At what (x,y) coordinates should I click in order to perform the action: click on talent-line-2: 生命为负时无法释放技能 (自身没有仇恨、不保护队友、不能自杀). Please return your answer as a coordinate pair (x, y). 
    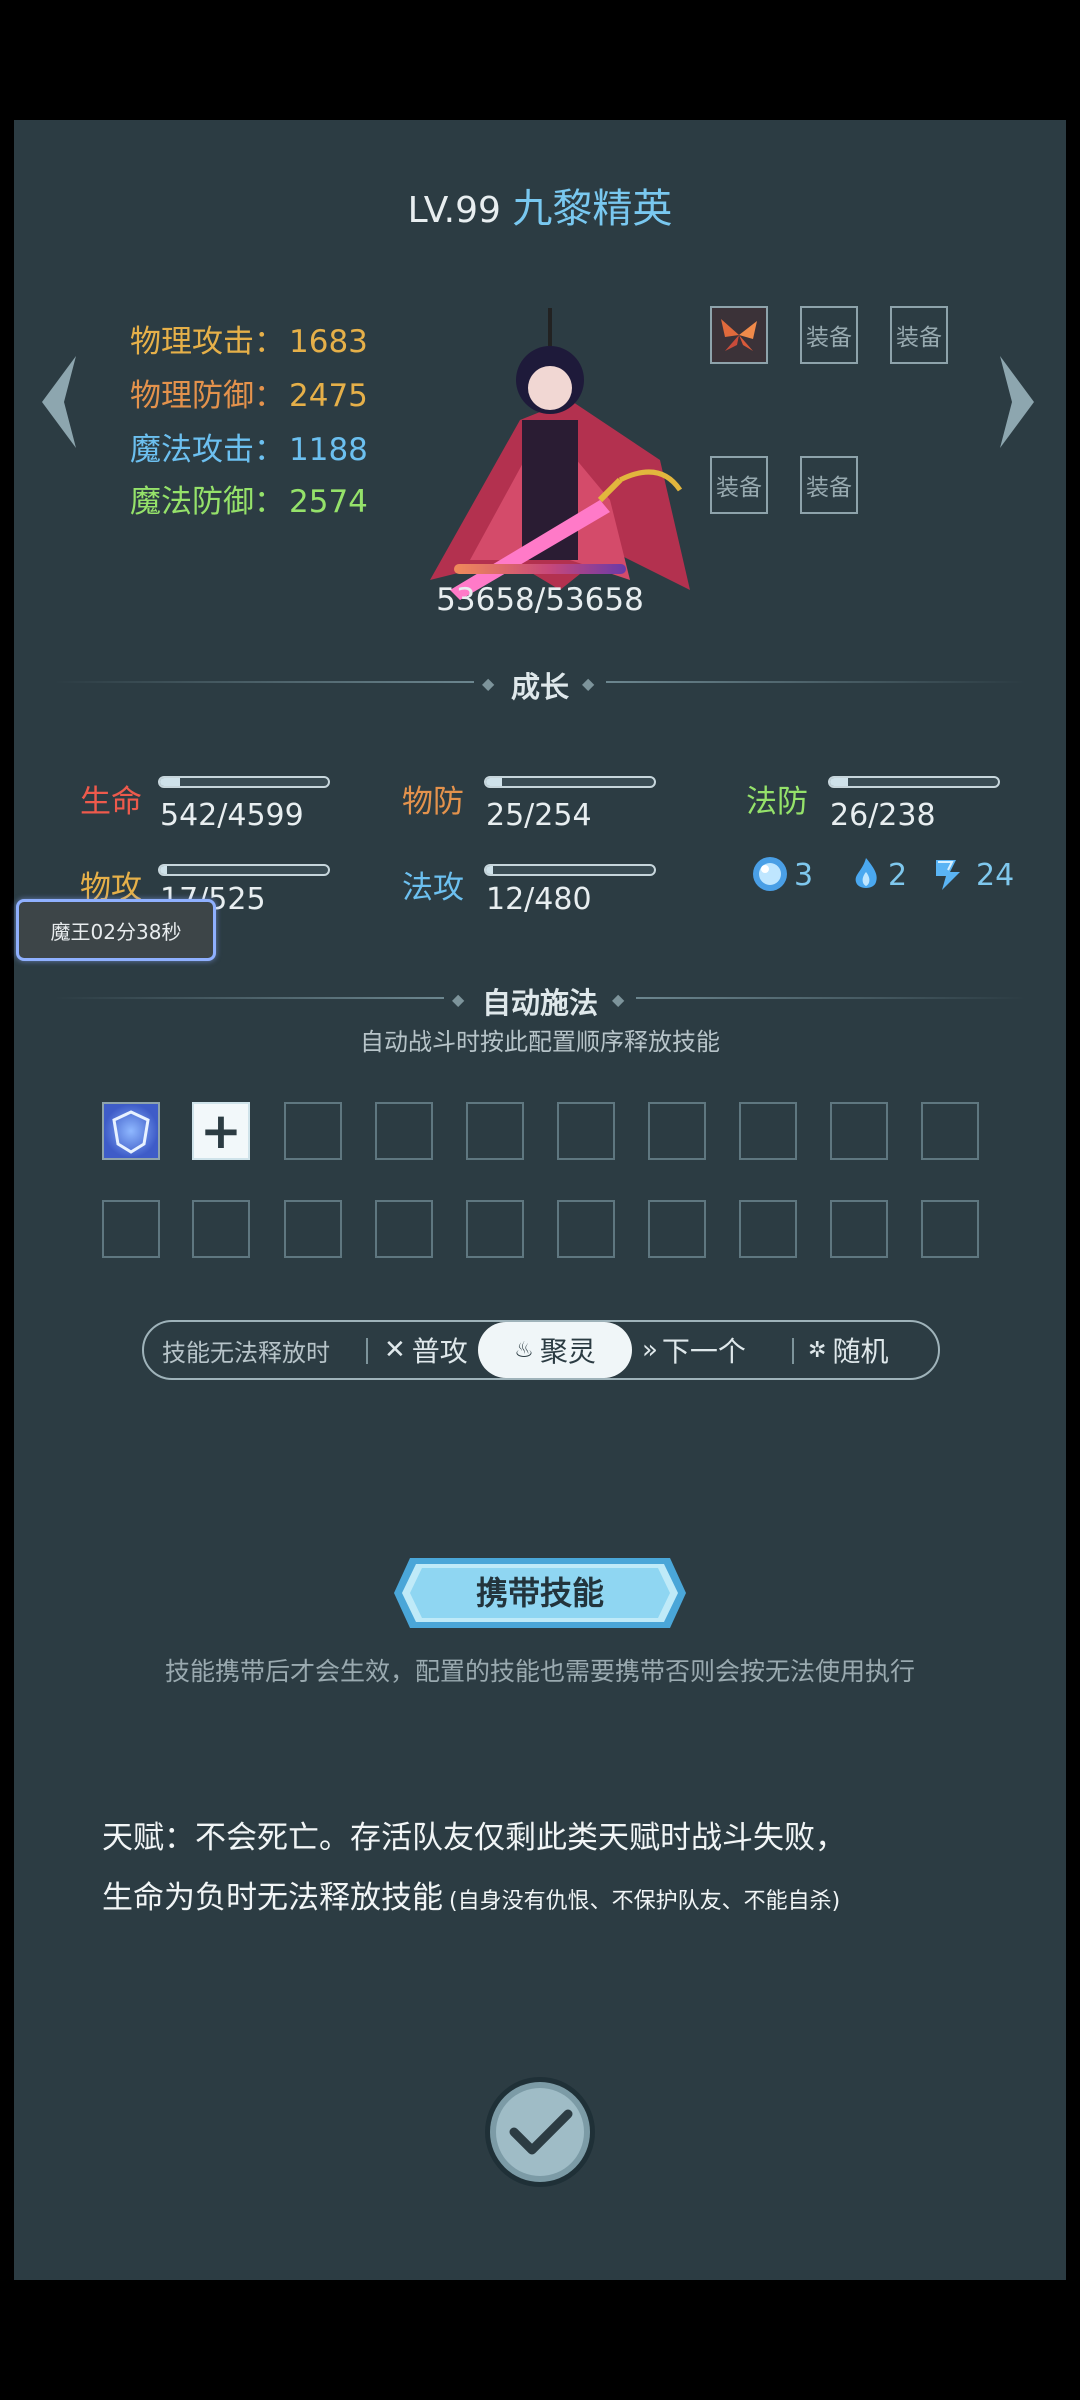
    Looking at the image, I should click on (471, 1894).